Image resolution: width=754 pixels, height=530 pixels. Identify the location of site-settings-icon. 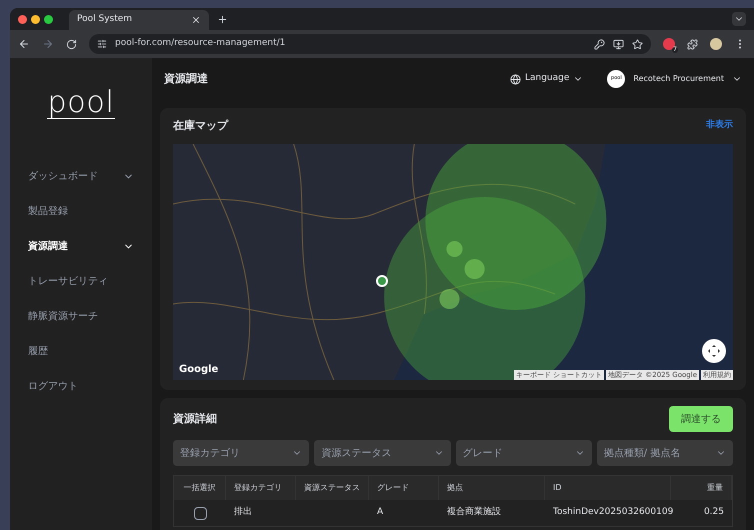
(102, 44).